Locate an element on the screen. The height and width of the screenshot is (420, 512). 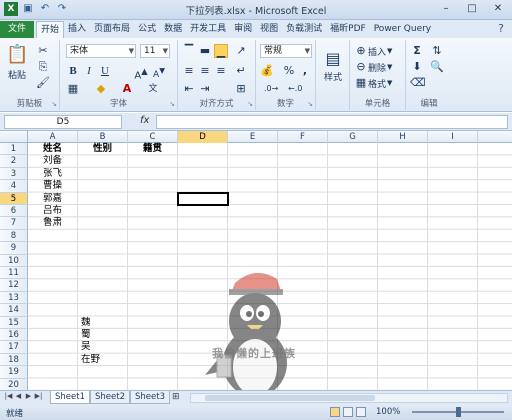
increase-decimal-icon: .0→ is located at coordinates (271, 89).